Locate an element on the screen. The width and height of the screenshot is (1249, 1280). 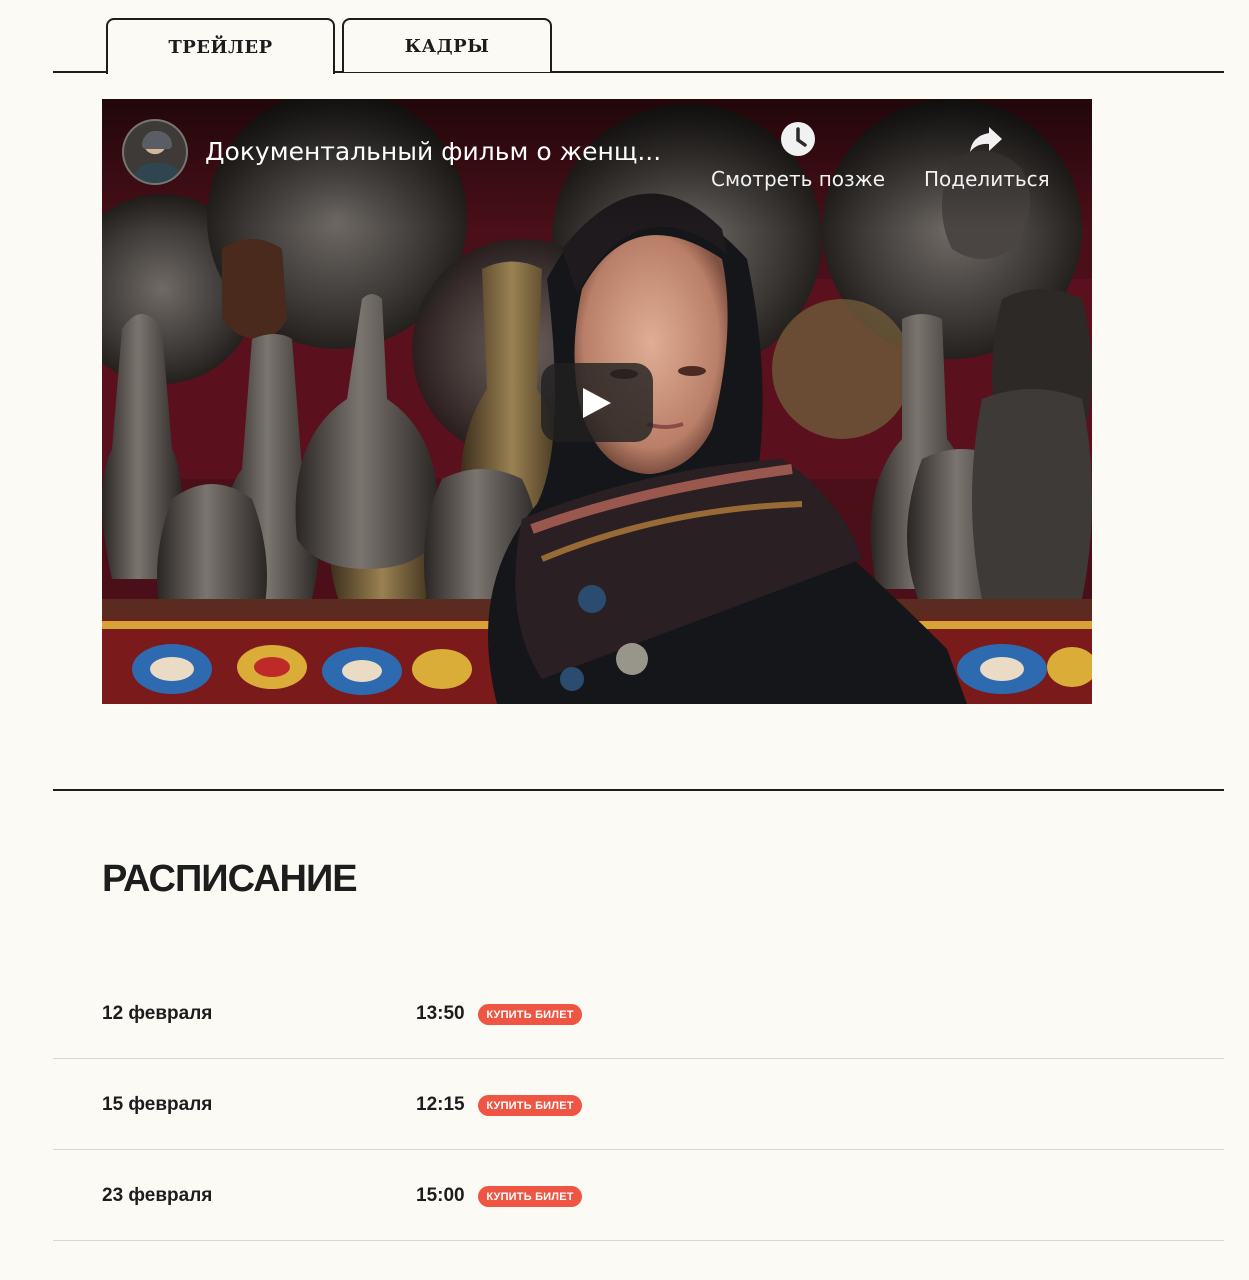
avatar-body is located at coordinates (157, 173).